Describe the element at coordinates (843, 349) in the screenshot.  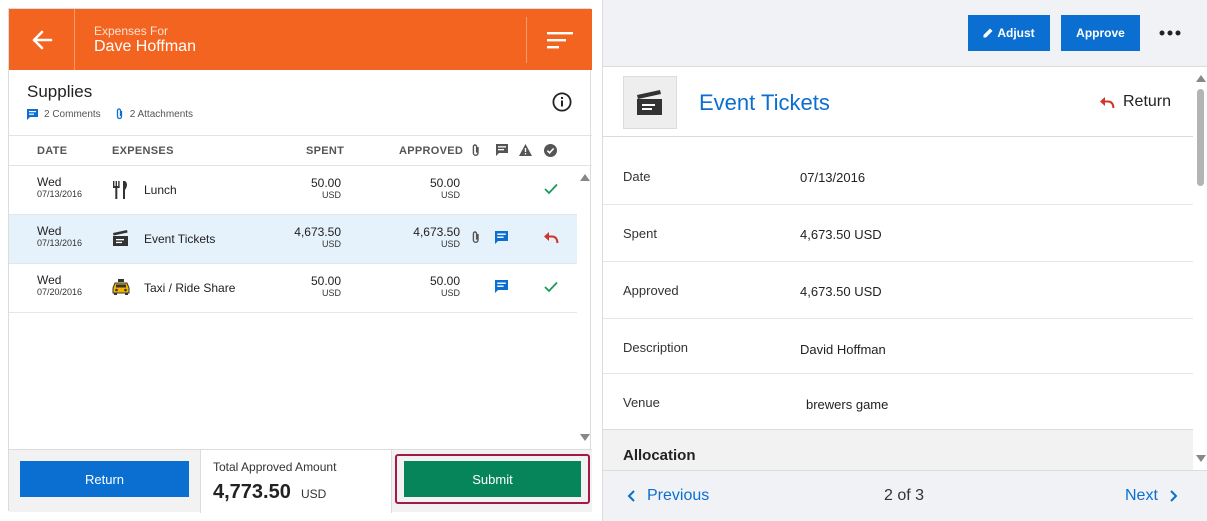
I see `field-value: David Hoffman` at that location.